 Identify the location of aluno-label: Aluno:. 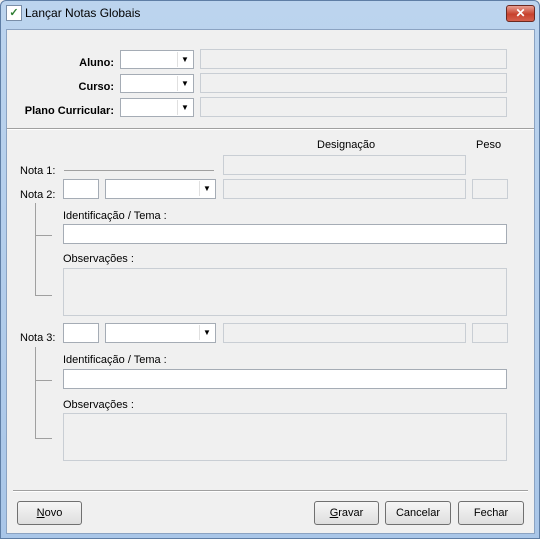
(96, 63).